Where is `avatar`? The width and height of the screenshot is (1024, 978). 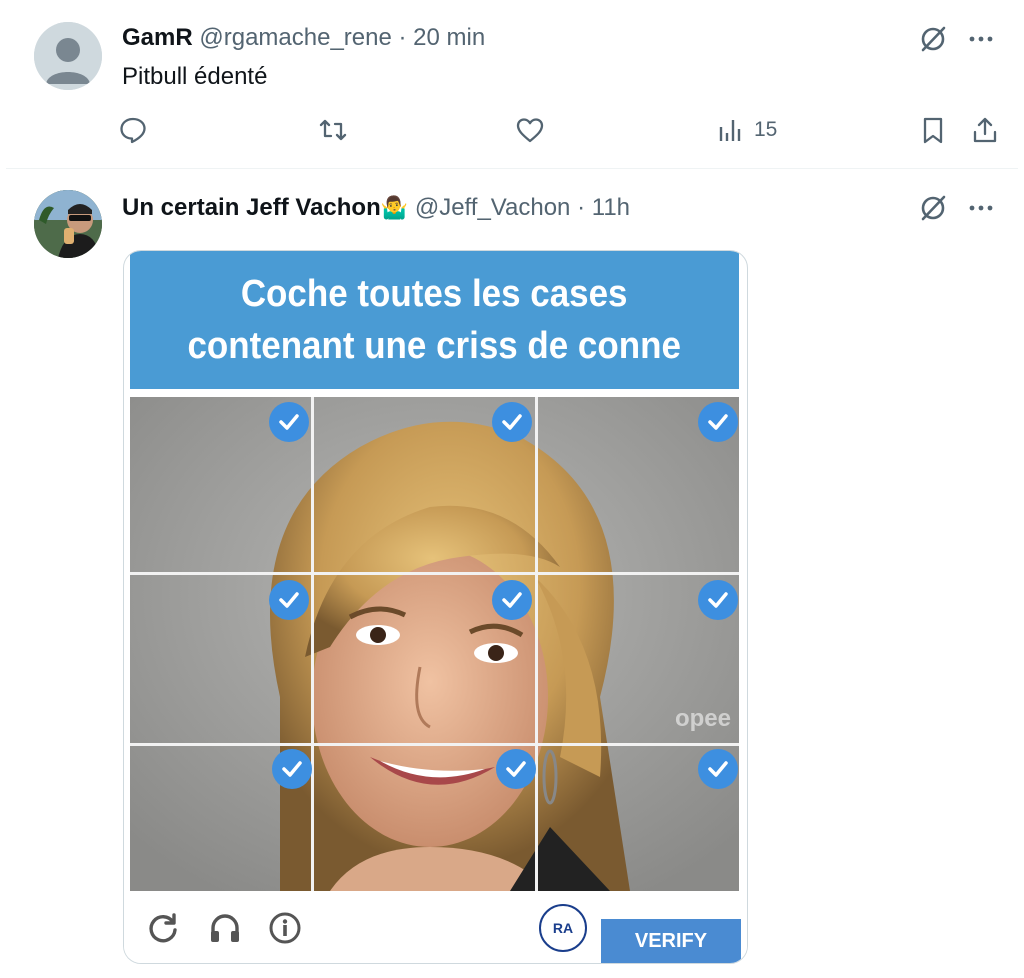
avatar is located at coordinates (68, 224).